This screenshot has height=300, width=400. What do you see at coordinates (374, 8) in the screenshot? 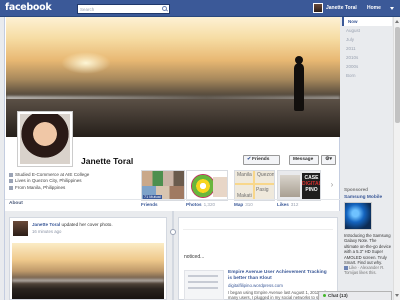
I see `home-link: Home` at bounding box center [374, 8].